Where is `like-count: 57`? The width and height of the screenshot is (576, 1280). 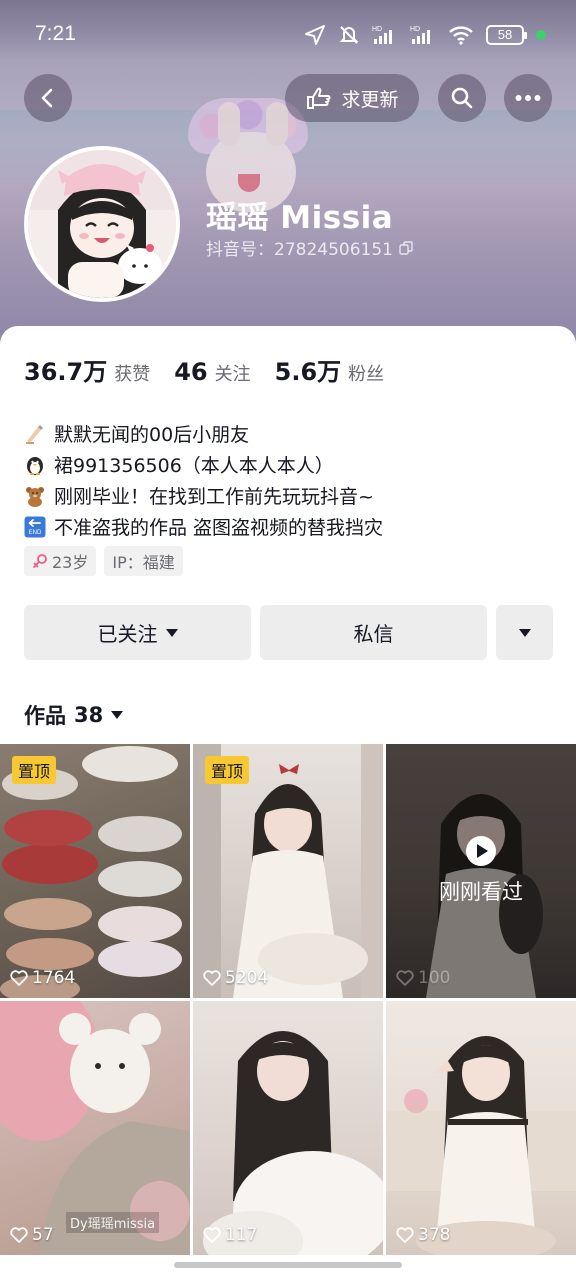 like-count: 57 is located at coordinates (32, 1235).